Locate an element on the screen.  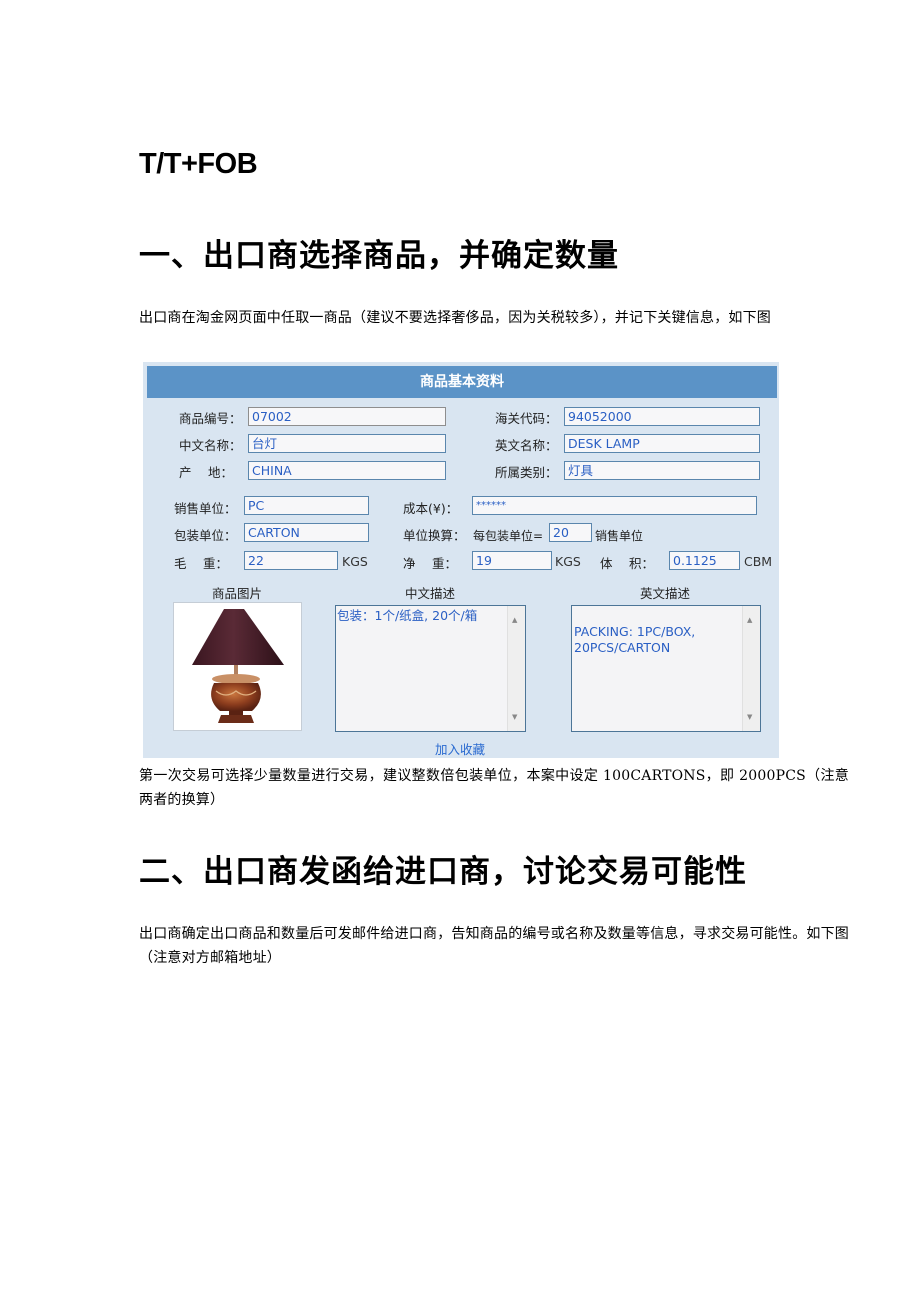
per-pack-suffix: 销售单位 is located at coordinates (619, 536).